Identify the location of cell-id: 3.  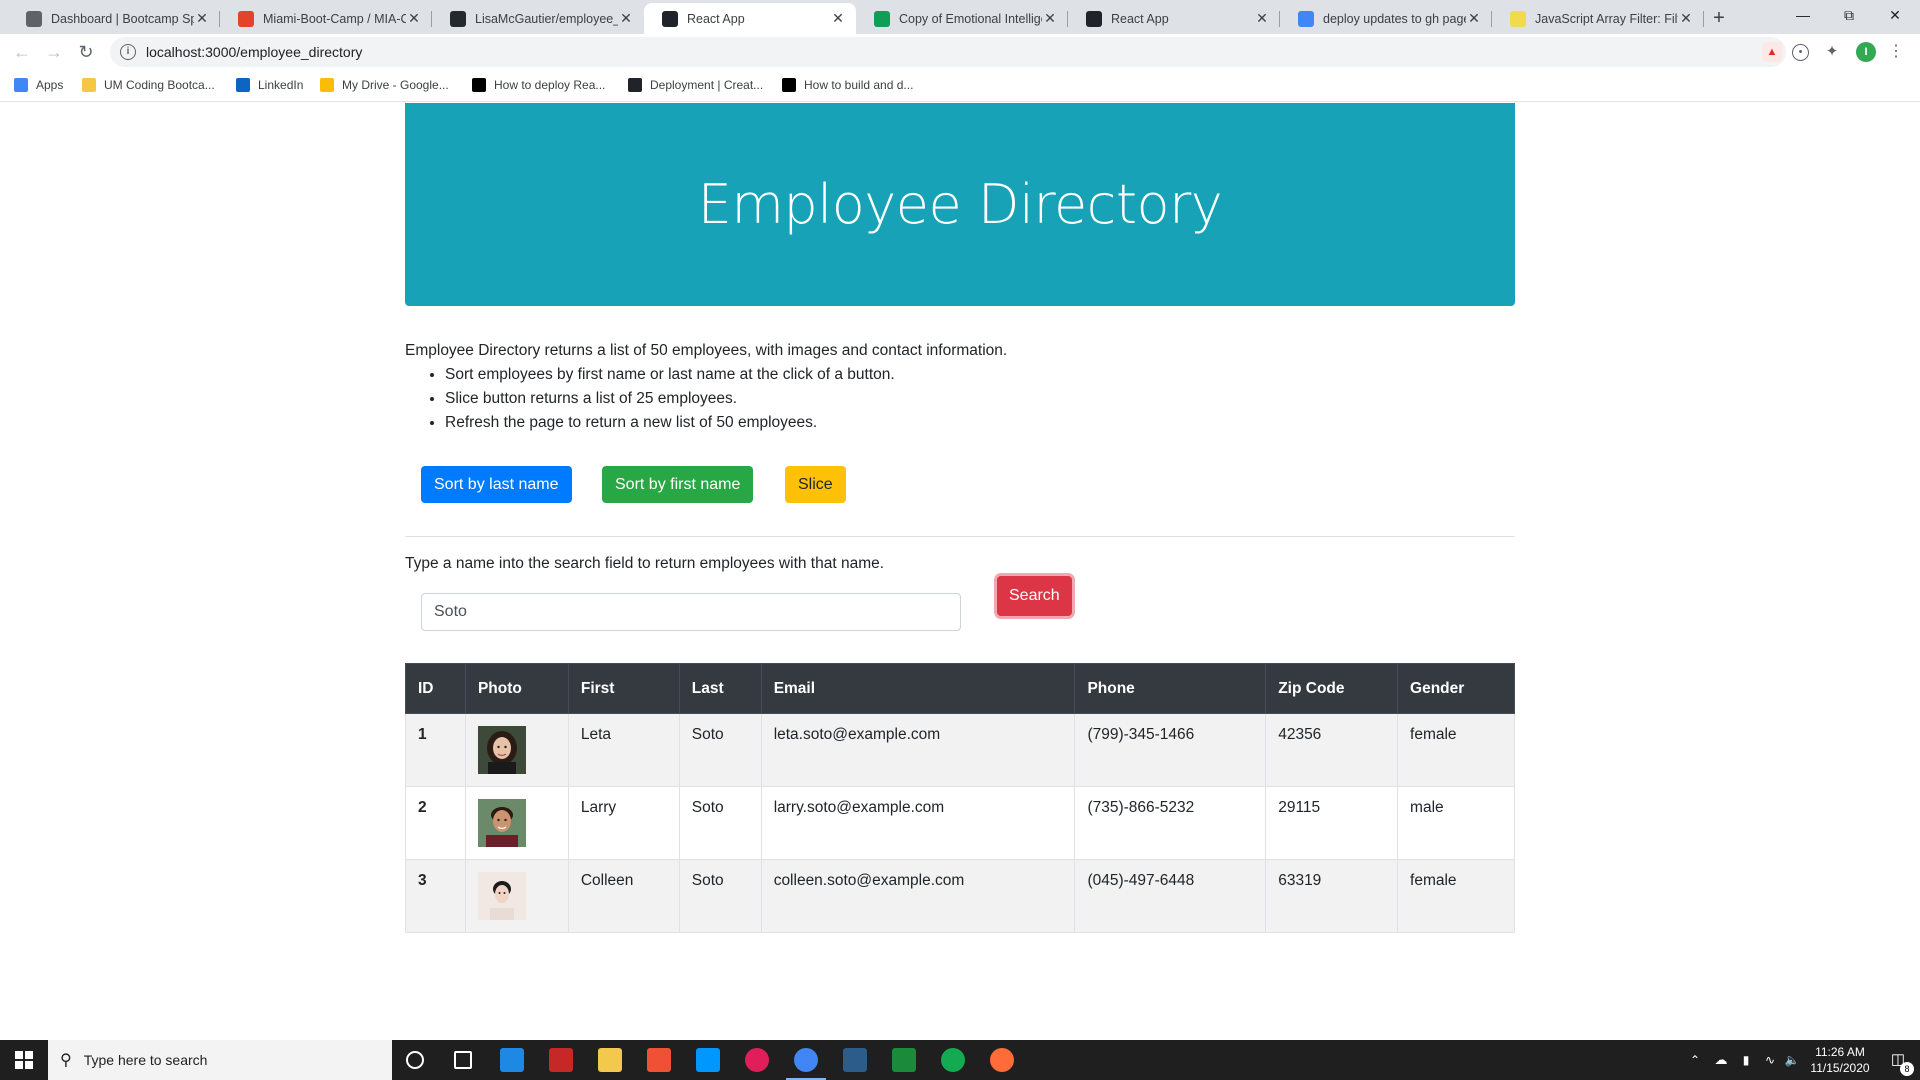
(435, 896).